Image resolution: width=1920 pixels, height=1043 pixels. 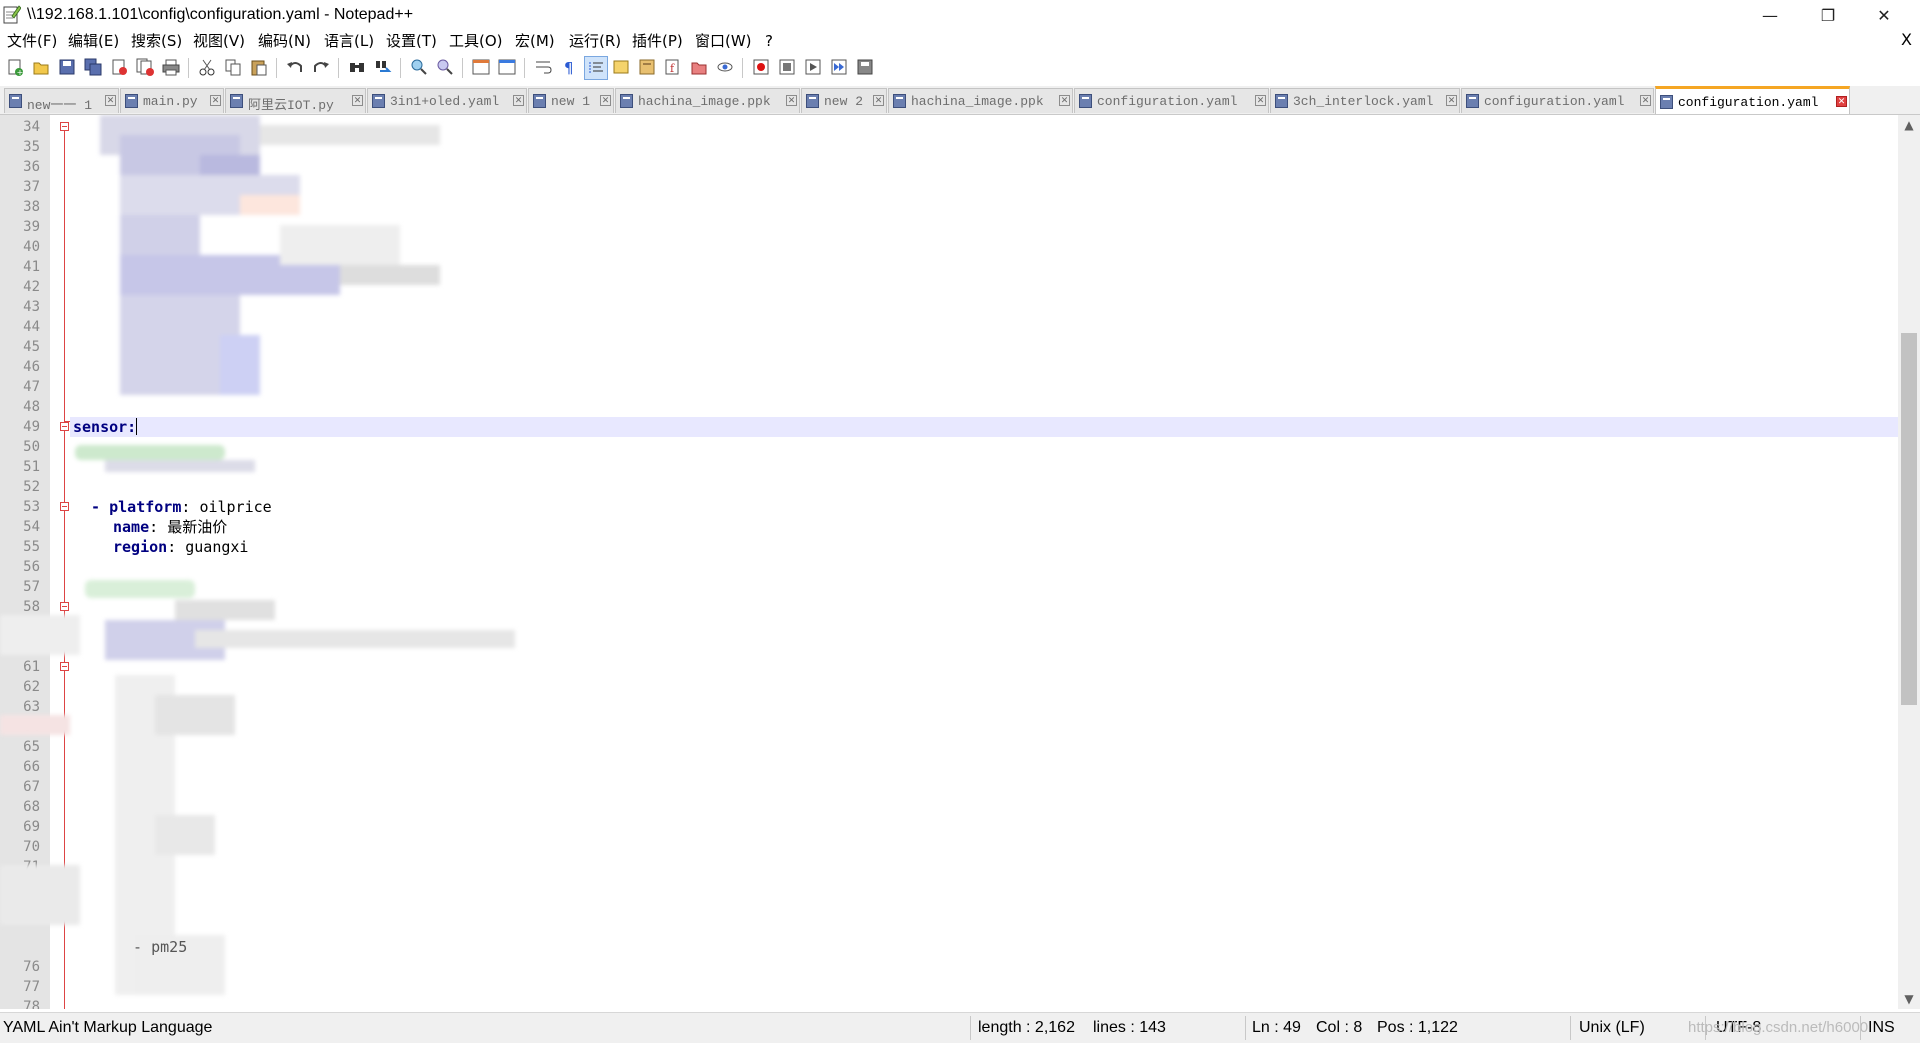 What do you see at coordinates (535, 41) in the screenshot?
I see `menu-macro: 宏(M)` at bounding box center [535, 41].